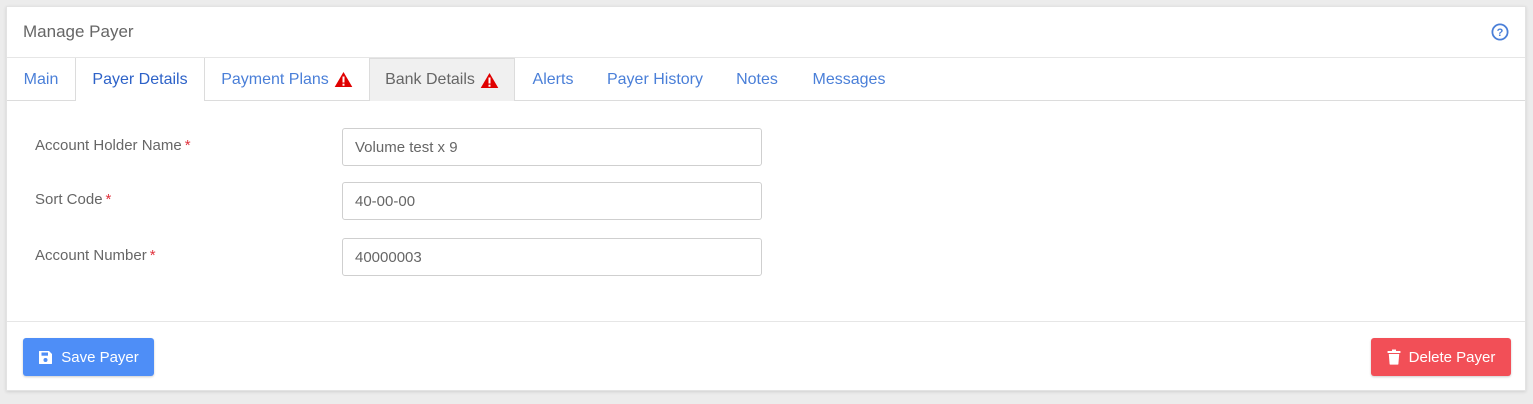 The image size is (1533, 404). What do you see at coordinates (430, 79) in the screenshot?
I see `tab-label: Bank Details` at bounding box center [430, 79].